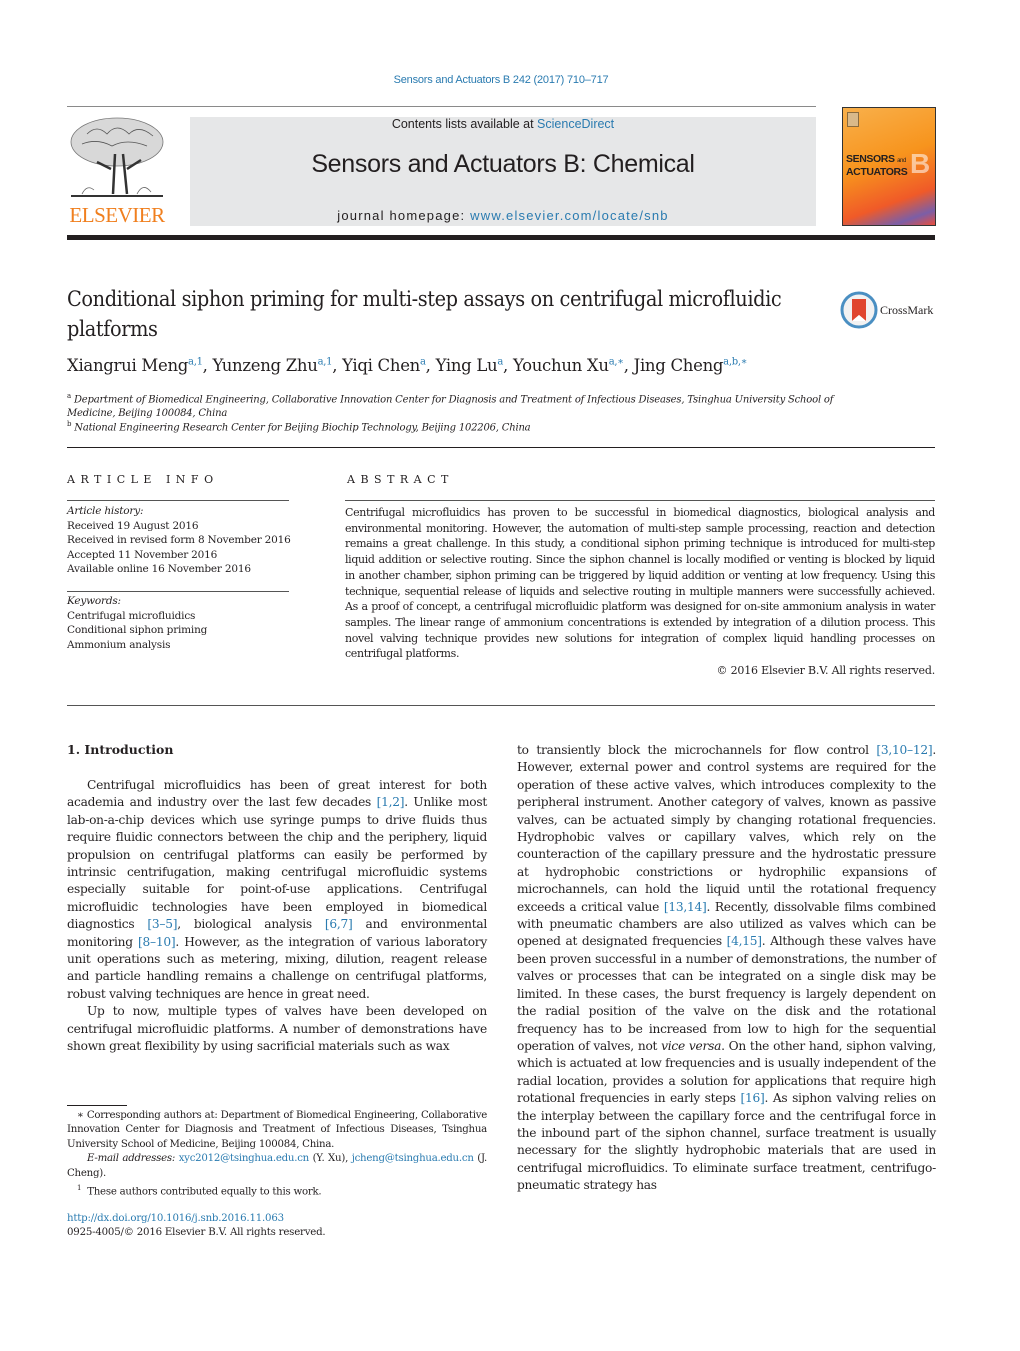 The image size is (1020, 1351). Describe the element at coordinates (877, 172) in the screenshot. I see `cover-line2: ACTUATORS` at that location.